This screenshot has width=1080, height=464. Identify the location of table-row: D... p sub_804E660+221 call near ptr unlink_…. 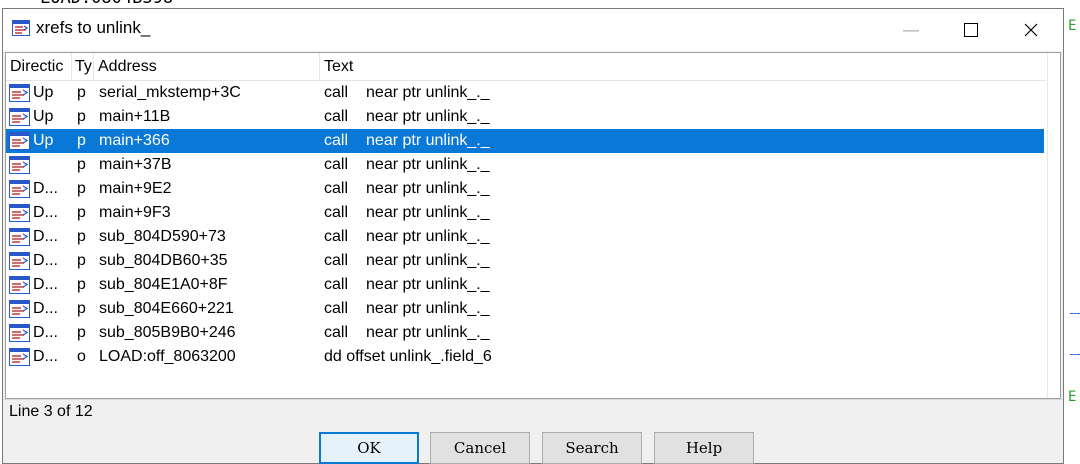
(525, 309).